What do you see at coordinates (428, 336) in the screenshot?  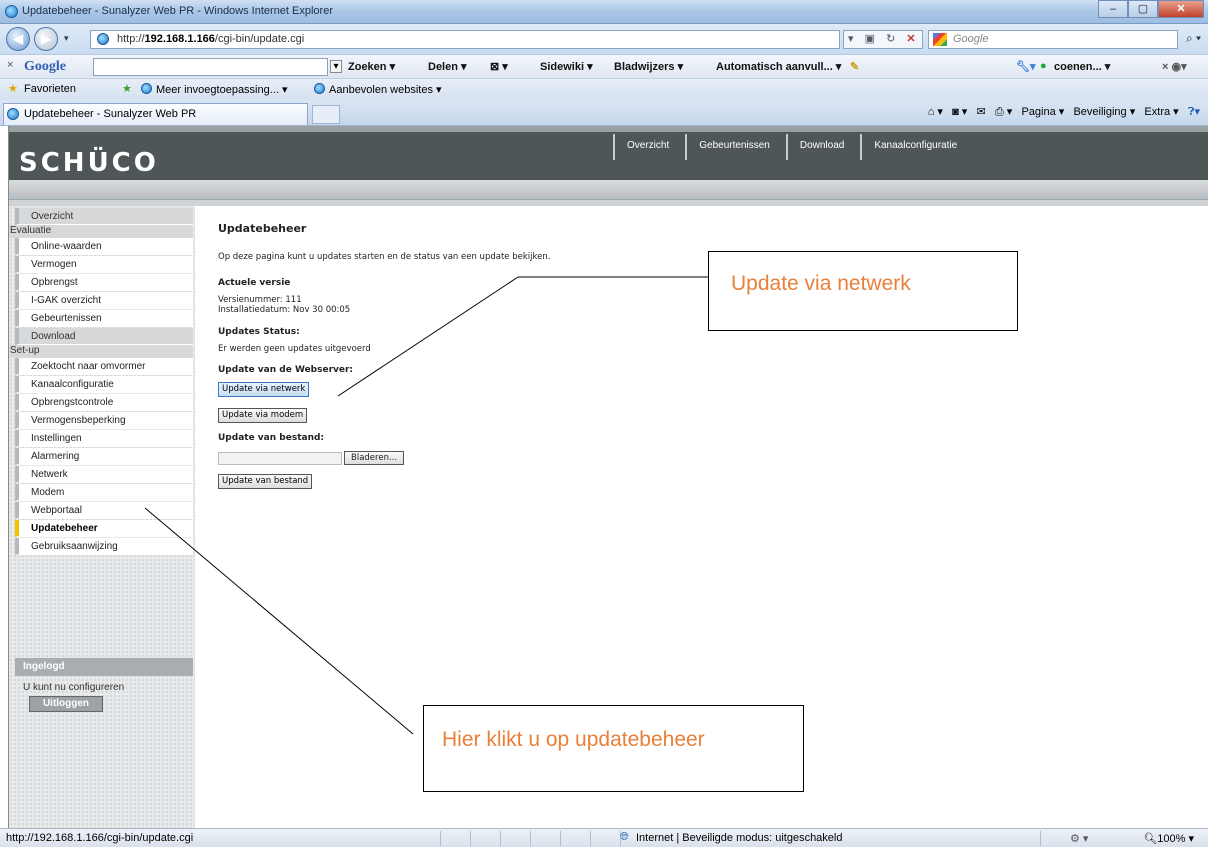 I see `callout-line-network` at bounding box center [428, 336].